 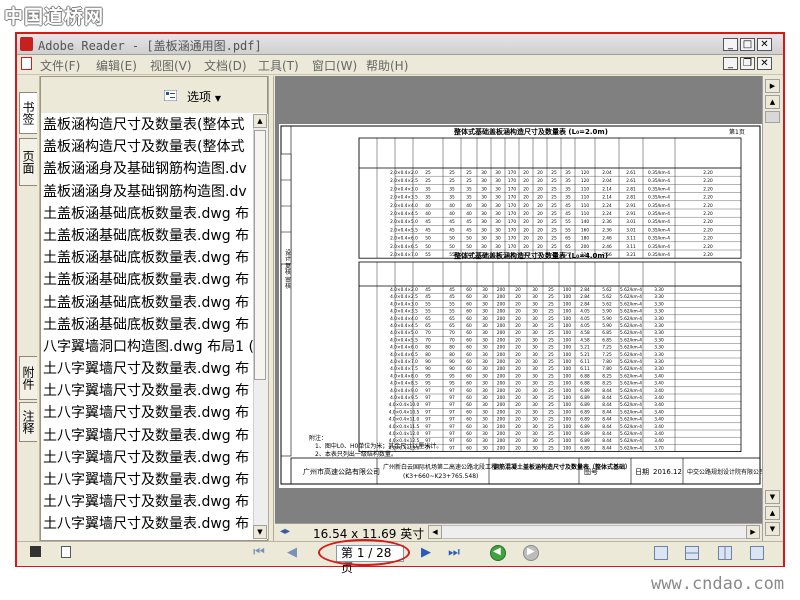 I want to click on table-cell: 2.0×0.4×3.0, so click(x=404, y=189).